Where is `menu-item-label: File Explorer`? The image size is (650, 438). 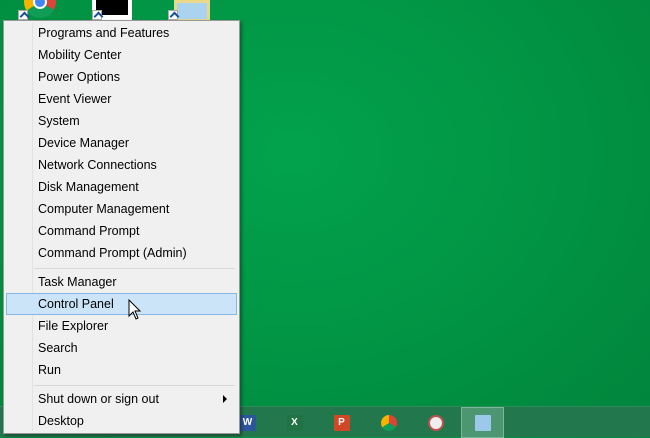
menu-item-label: File Explorer is located at coordinates (73, 326).